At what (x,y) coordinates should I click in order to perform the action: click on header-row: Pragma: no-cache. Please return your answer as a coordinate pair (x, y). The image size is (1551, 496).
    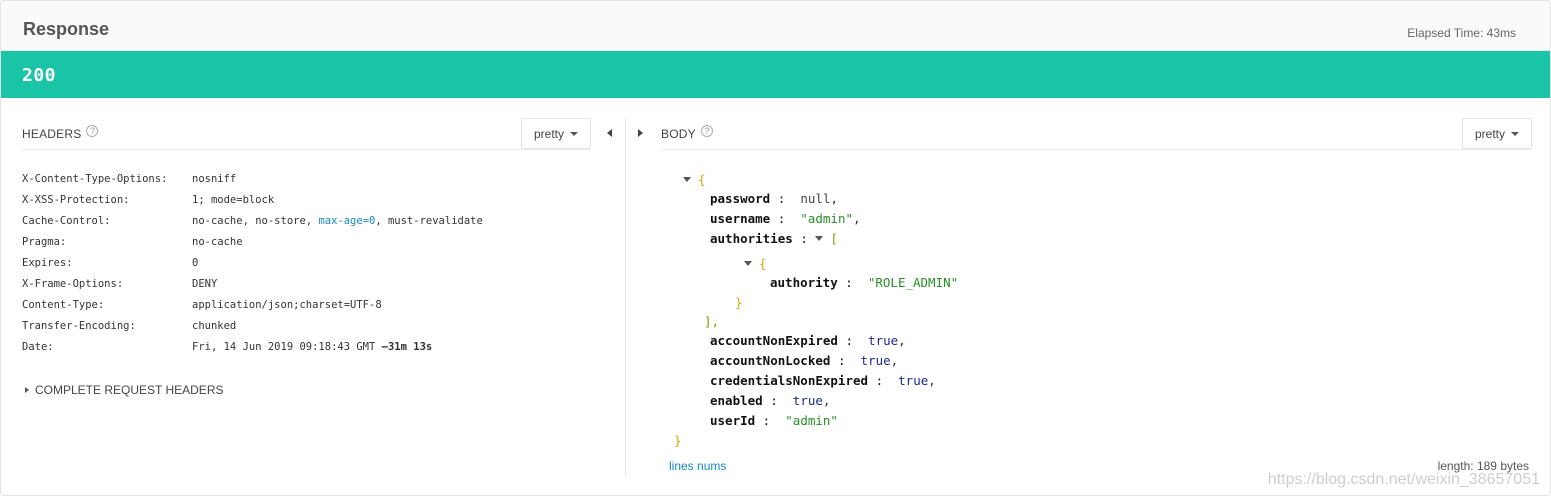
    Looking at the image, I should click on (252, 241).